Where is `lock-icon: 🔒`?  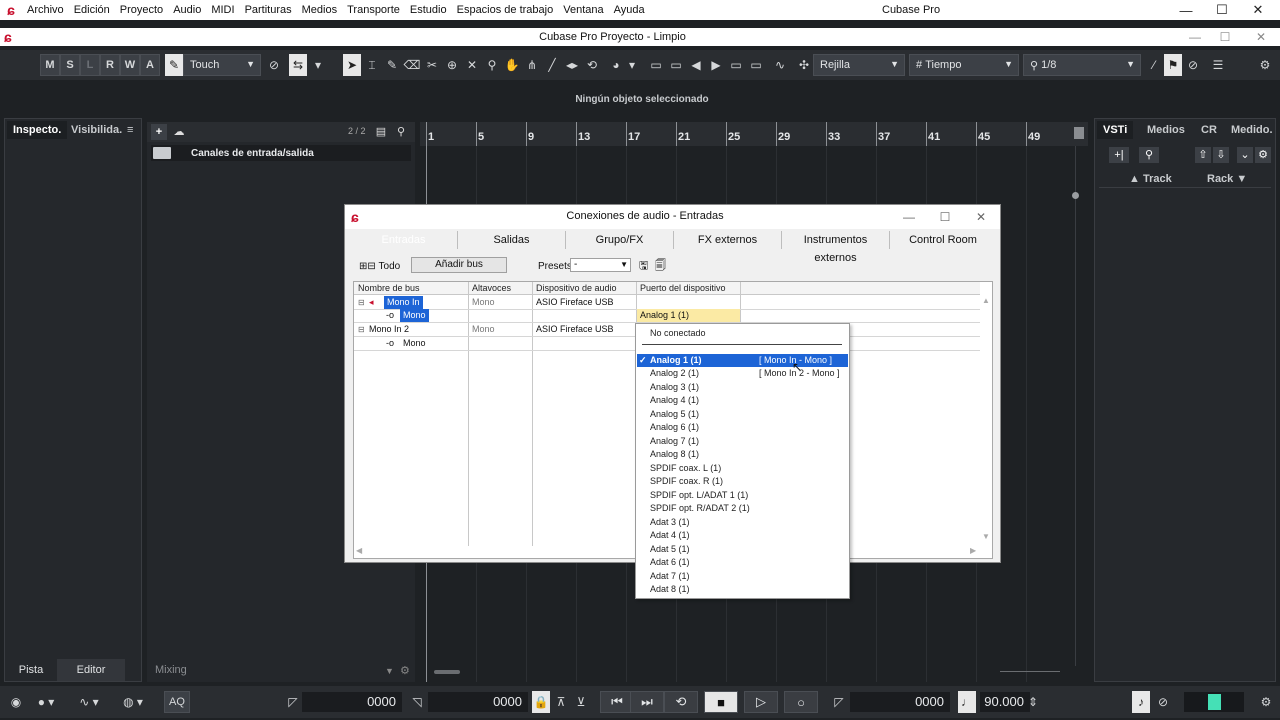
lock-icon: 🔒 is located at coordinates (541, 702).